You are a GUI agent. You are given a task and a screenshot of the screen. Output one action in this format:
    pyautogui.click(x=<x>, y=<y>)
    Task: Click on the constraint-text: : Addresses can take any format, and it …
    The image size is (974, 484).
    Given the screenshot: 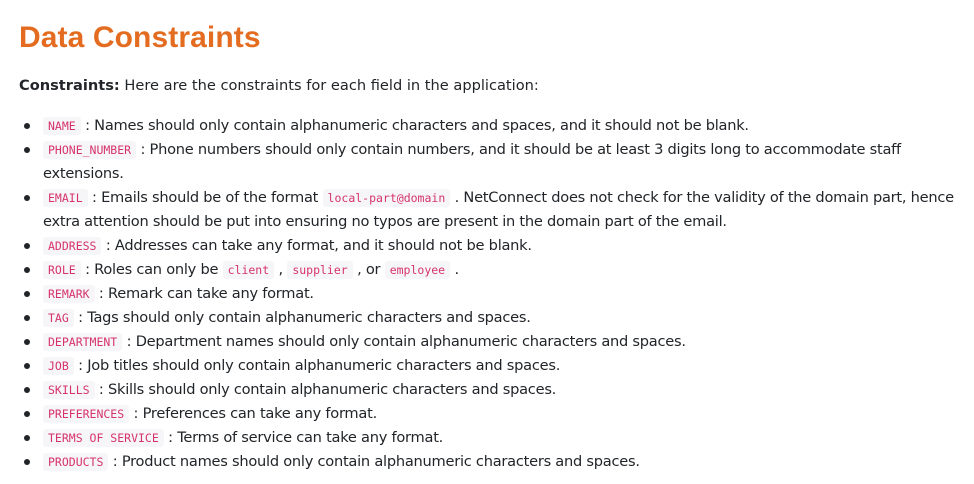 What is the action you would take?
    pyautogui.click(x=316, y=245)
    